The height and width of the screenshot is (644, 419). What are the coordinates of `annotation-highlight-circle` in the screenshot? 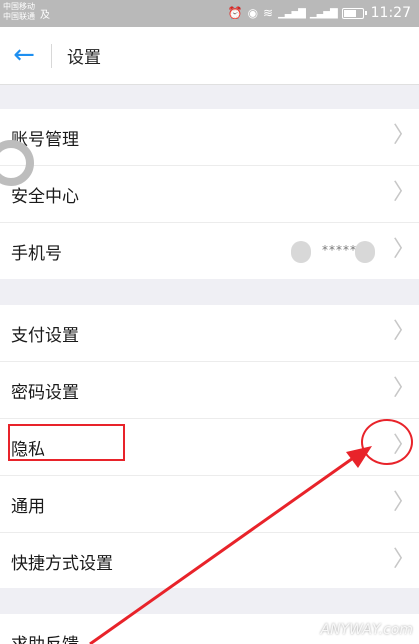 It's located at (387, 442).